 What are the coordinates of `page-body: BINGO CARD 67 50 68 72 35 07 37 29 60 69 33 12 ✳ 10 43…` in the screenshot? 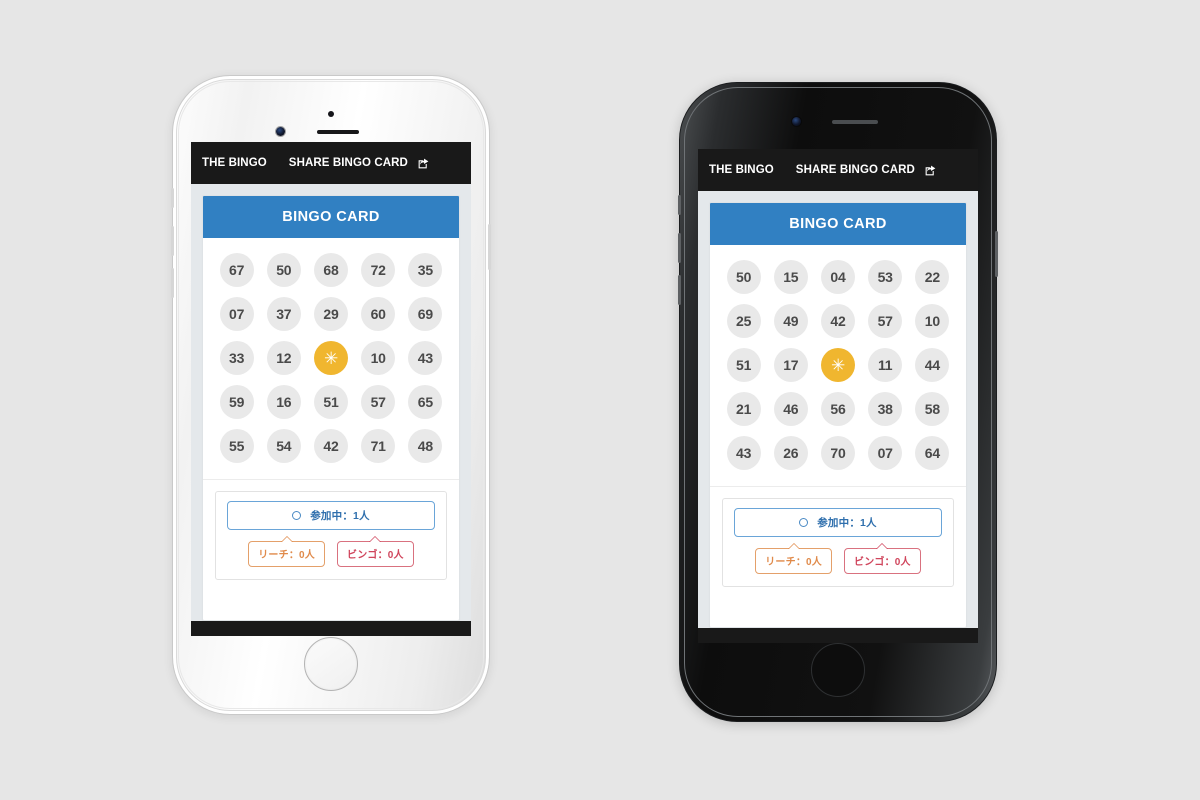 It's located at (331, 402).